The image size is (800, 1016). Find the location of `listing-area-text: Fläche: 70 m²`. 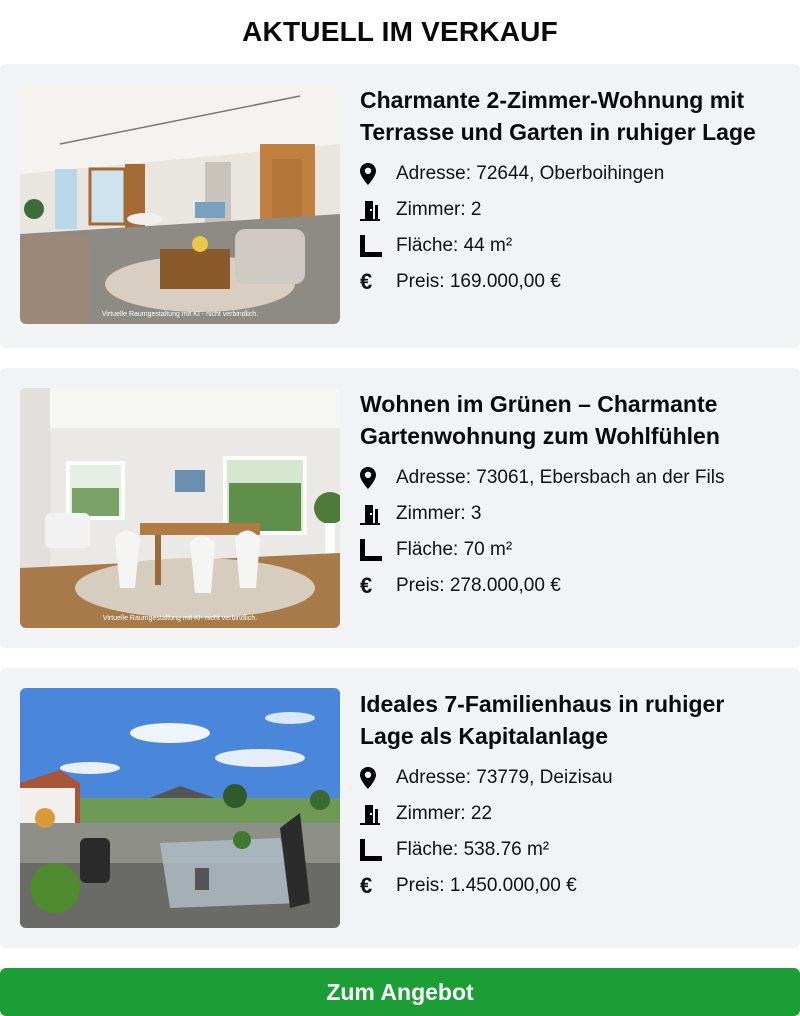

listing-area-text: Fläche: 70 m² is located at coordinates (454, 549).